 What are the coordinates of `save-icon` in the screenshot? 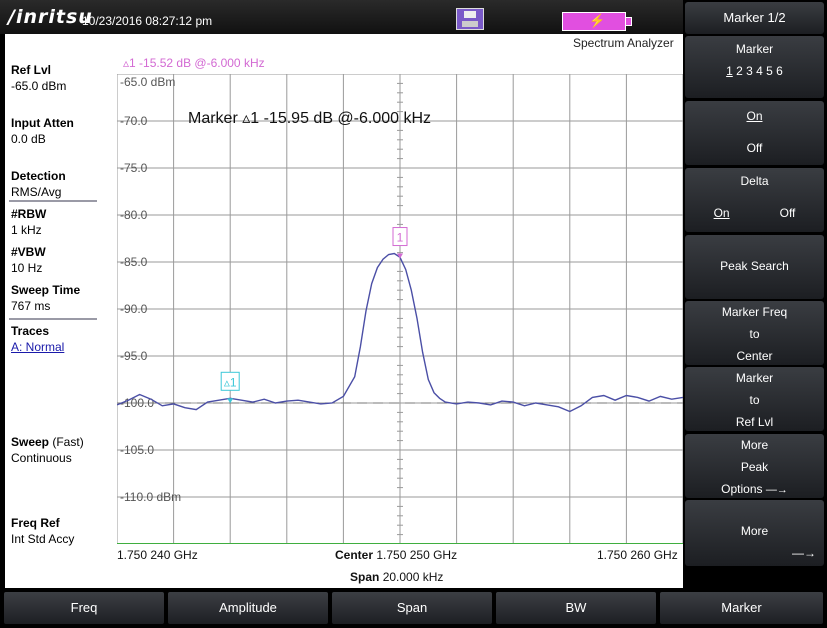 It's located at (470, 19).